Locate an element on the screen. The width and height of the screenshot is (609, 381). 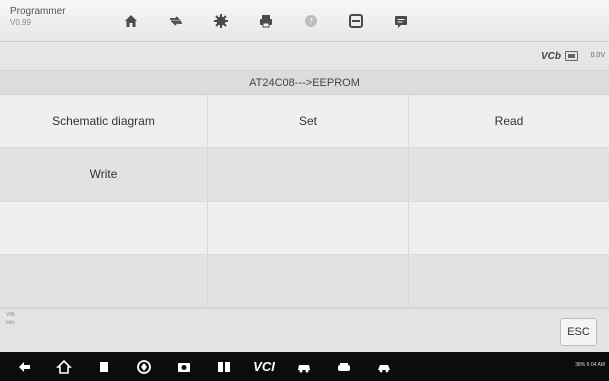
vehicle-service-icon is located at coordinates (304, 368).